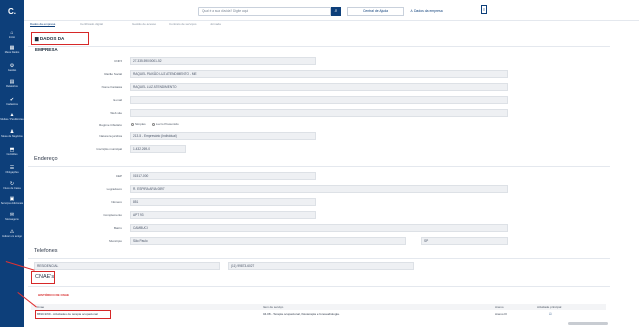  Describe the element at coordinates (127, 266) in the screenshot. I see `phone-type-field: RESIDENCIAL` at that location.